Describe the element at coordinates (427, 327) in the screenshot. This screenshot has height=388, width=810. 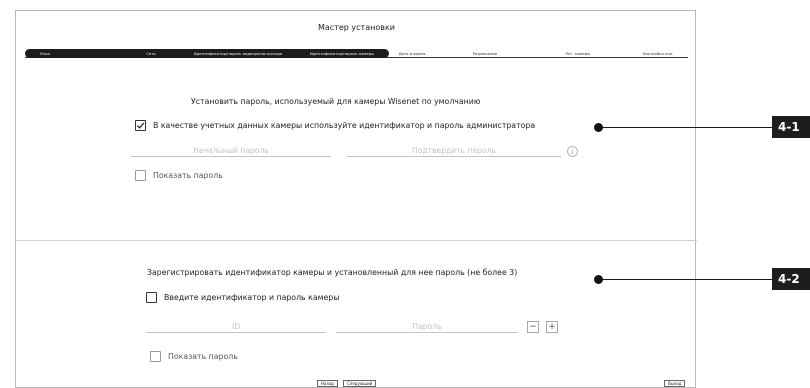
I see `camera-password-field: Пароль` at that location.